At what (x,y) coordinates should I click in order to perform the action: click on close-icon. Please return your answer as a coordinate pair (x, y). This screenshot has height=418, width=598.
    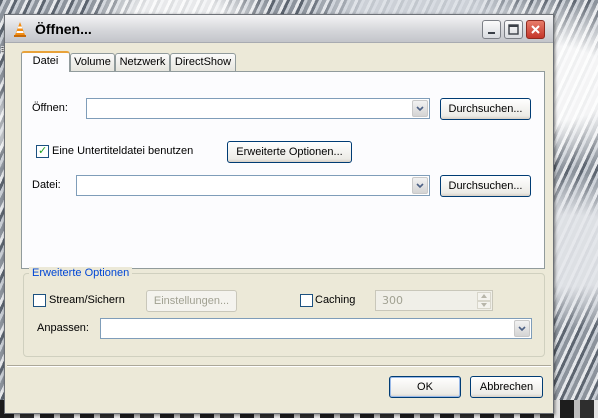
    Looking at the image, I should click on (535, 29).